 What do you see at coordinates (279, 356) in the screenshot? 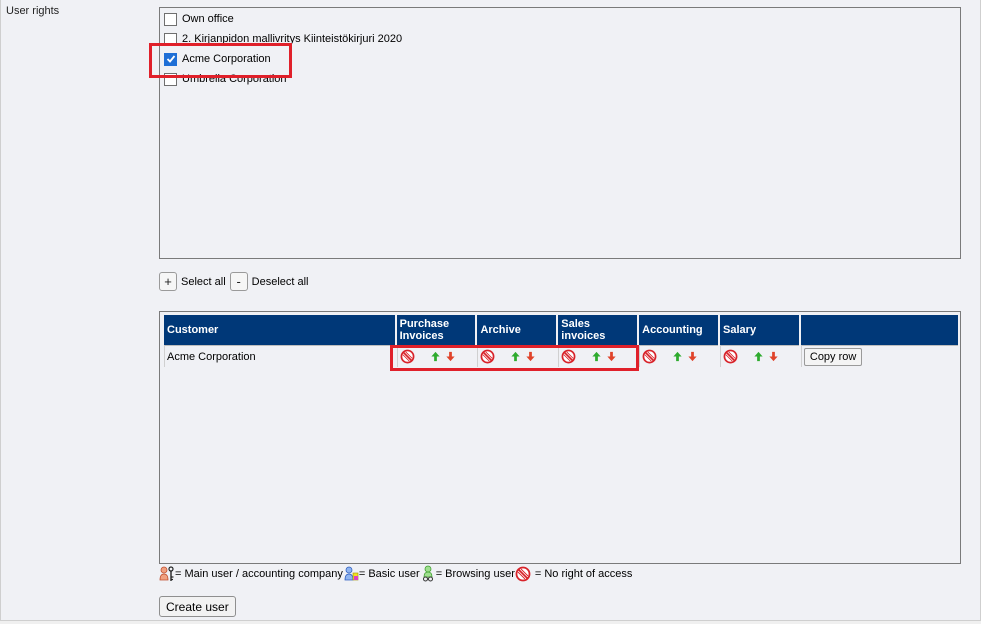
I see `cell-customer: Acme Corporation` at bounding box center [279, 356].